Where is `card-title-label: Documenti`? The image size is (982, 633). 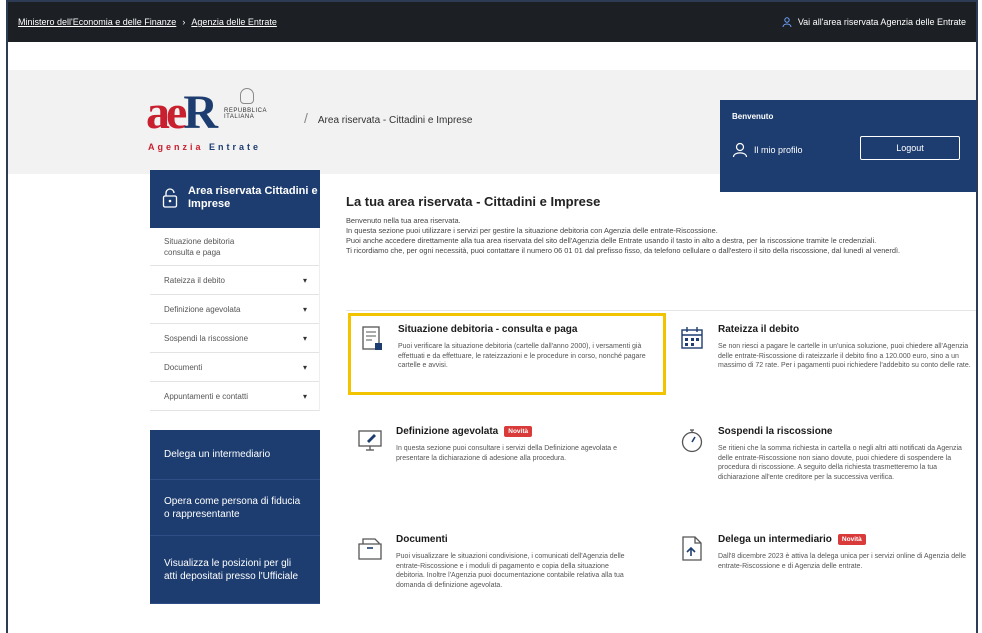 card-title-label: Documenti is located at coordinates (422, 539).